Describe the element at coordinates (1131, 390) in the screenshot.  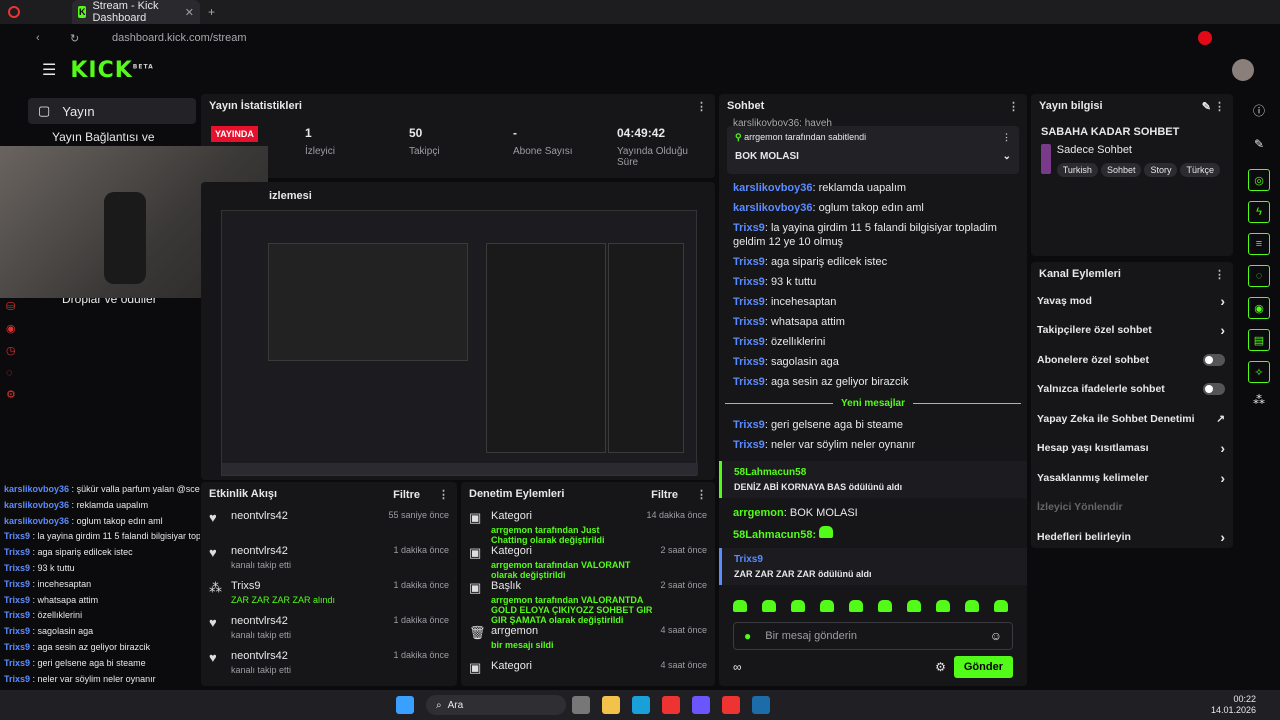
I see `channel-action-item: Yalnızca ifadelerle sohbet` at that location.